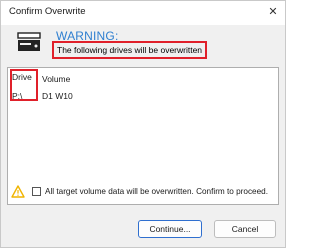 This screenshot has width=320, height=250. Describe the element at coordinates (36, 191) in the screenshot. I see `confirm-checkbox` at that location.